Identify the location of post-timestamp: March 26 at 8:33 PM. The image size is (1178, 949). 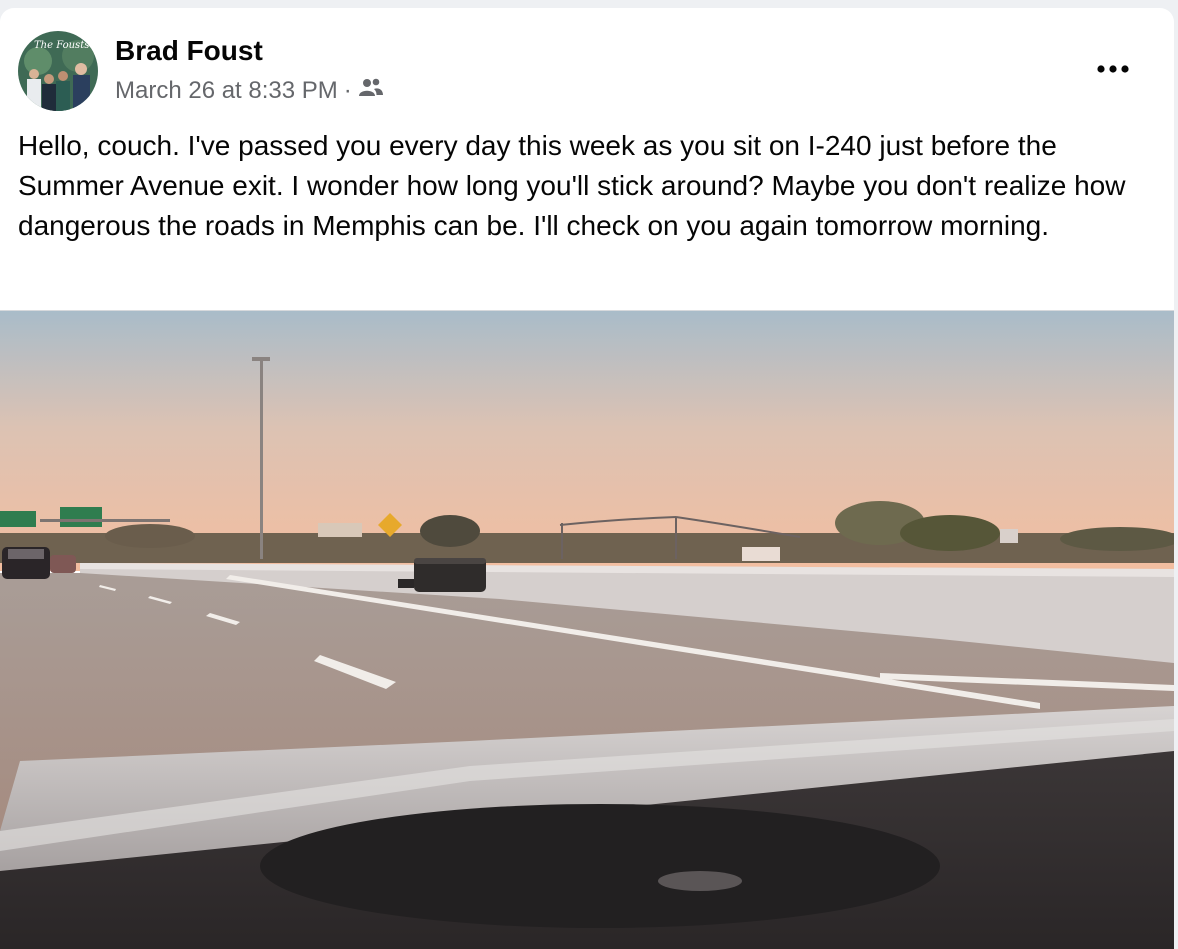
(226, 91).